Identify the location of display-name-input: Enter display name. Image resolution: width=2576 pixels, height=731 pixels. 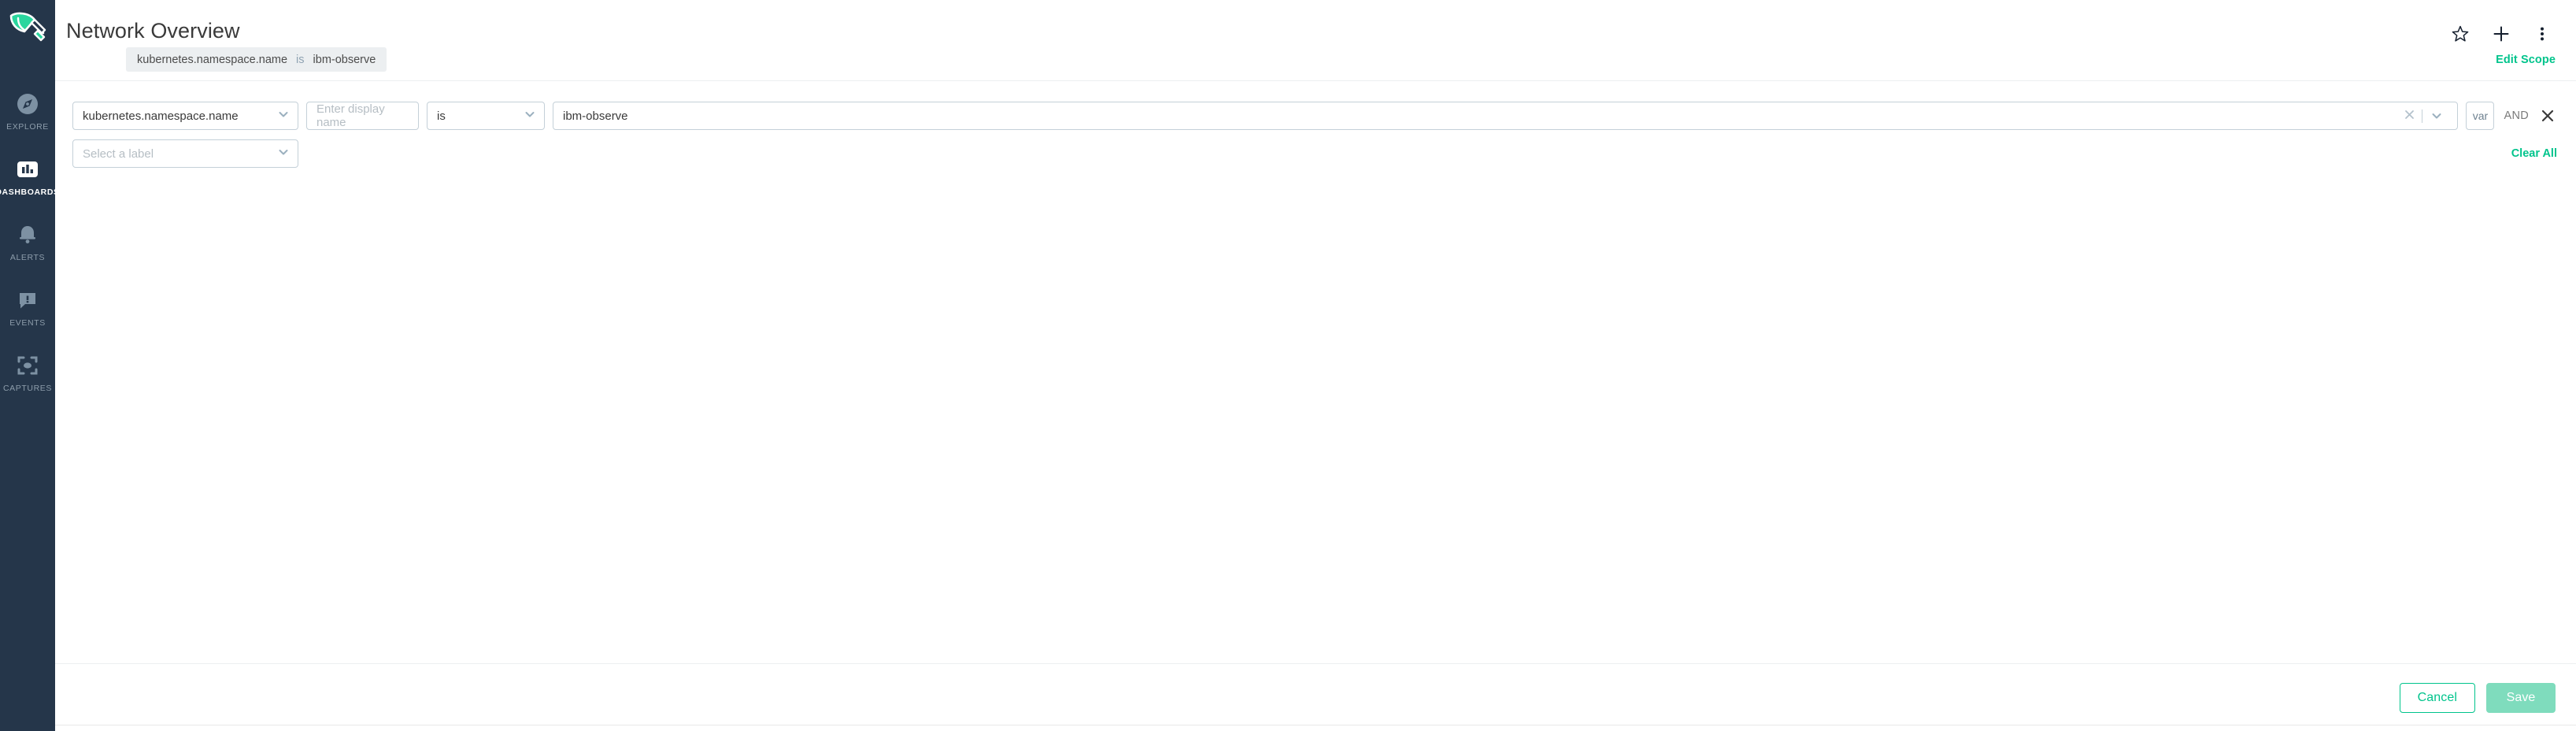
(362, 116).